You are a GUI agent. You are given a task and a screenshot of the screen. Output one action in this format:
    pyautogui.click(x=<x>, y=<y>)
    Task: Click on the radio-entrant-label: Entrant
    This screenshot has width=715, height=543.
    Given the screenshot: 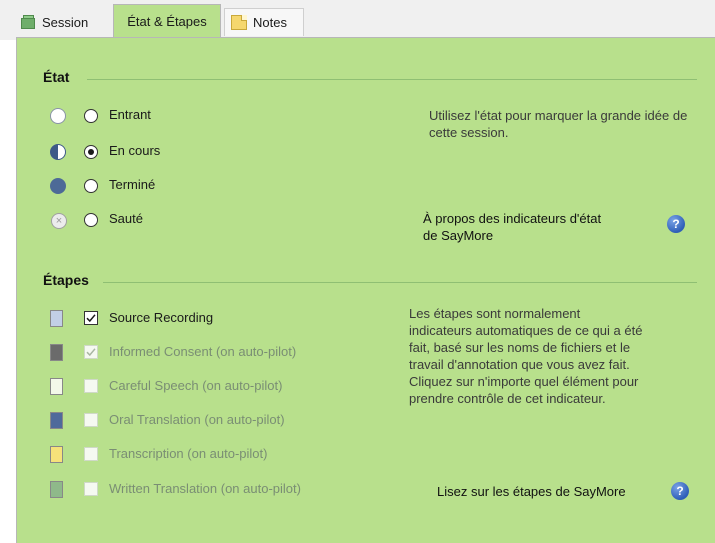 What is the action you would take?
    pyautogui.click(x=130, y=114)
    